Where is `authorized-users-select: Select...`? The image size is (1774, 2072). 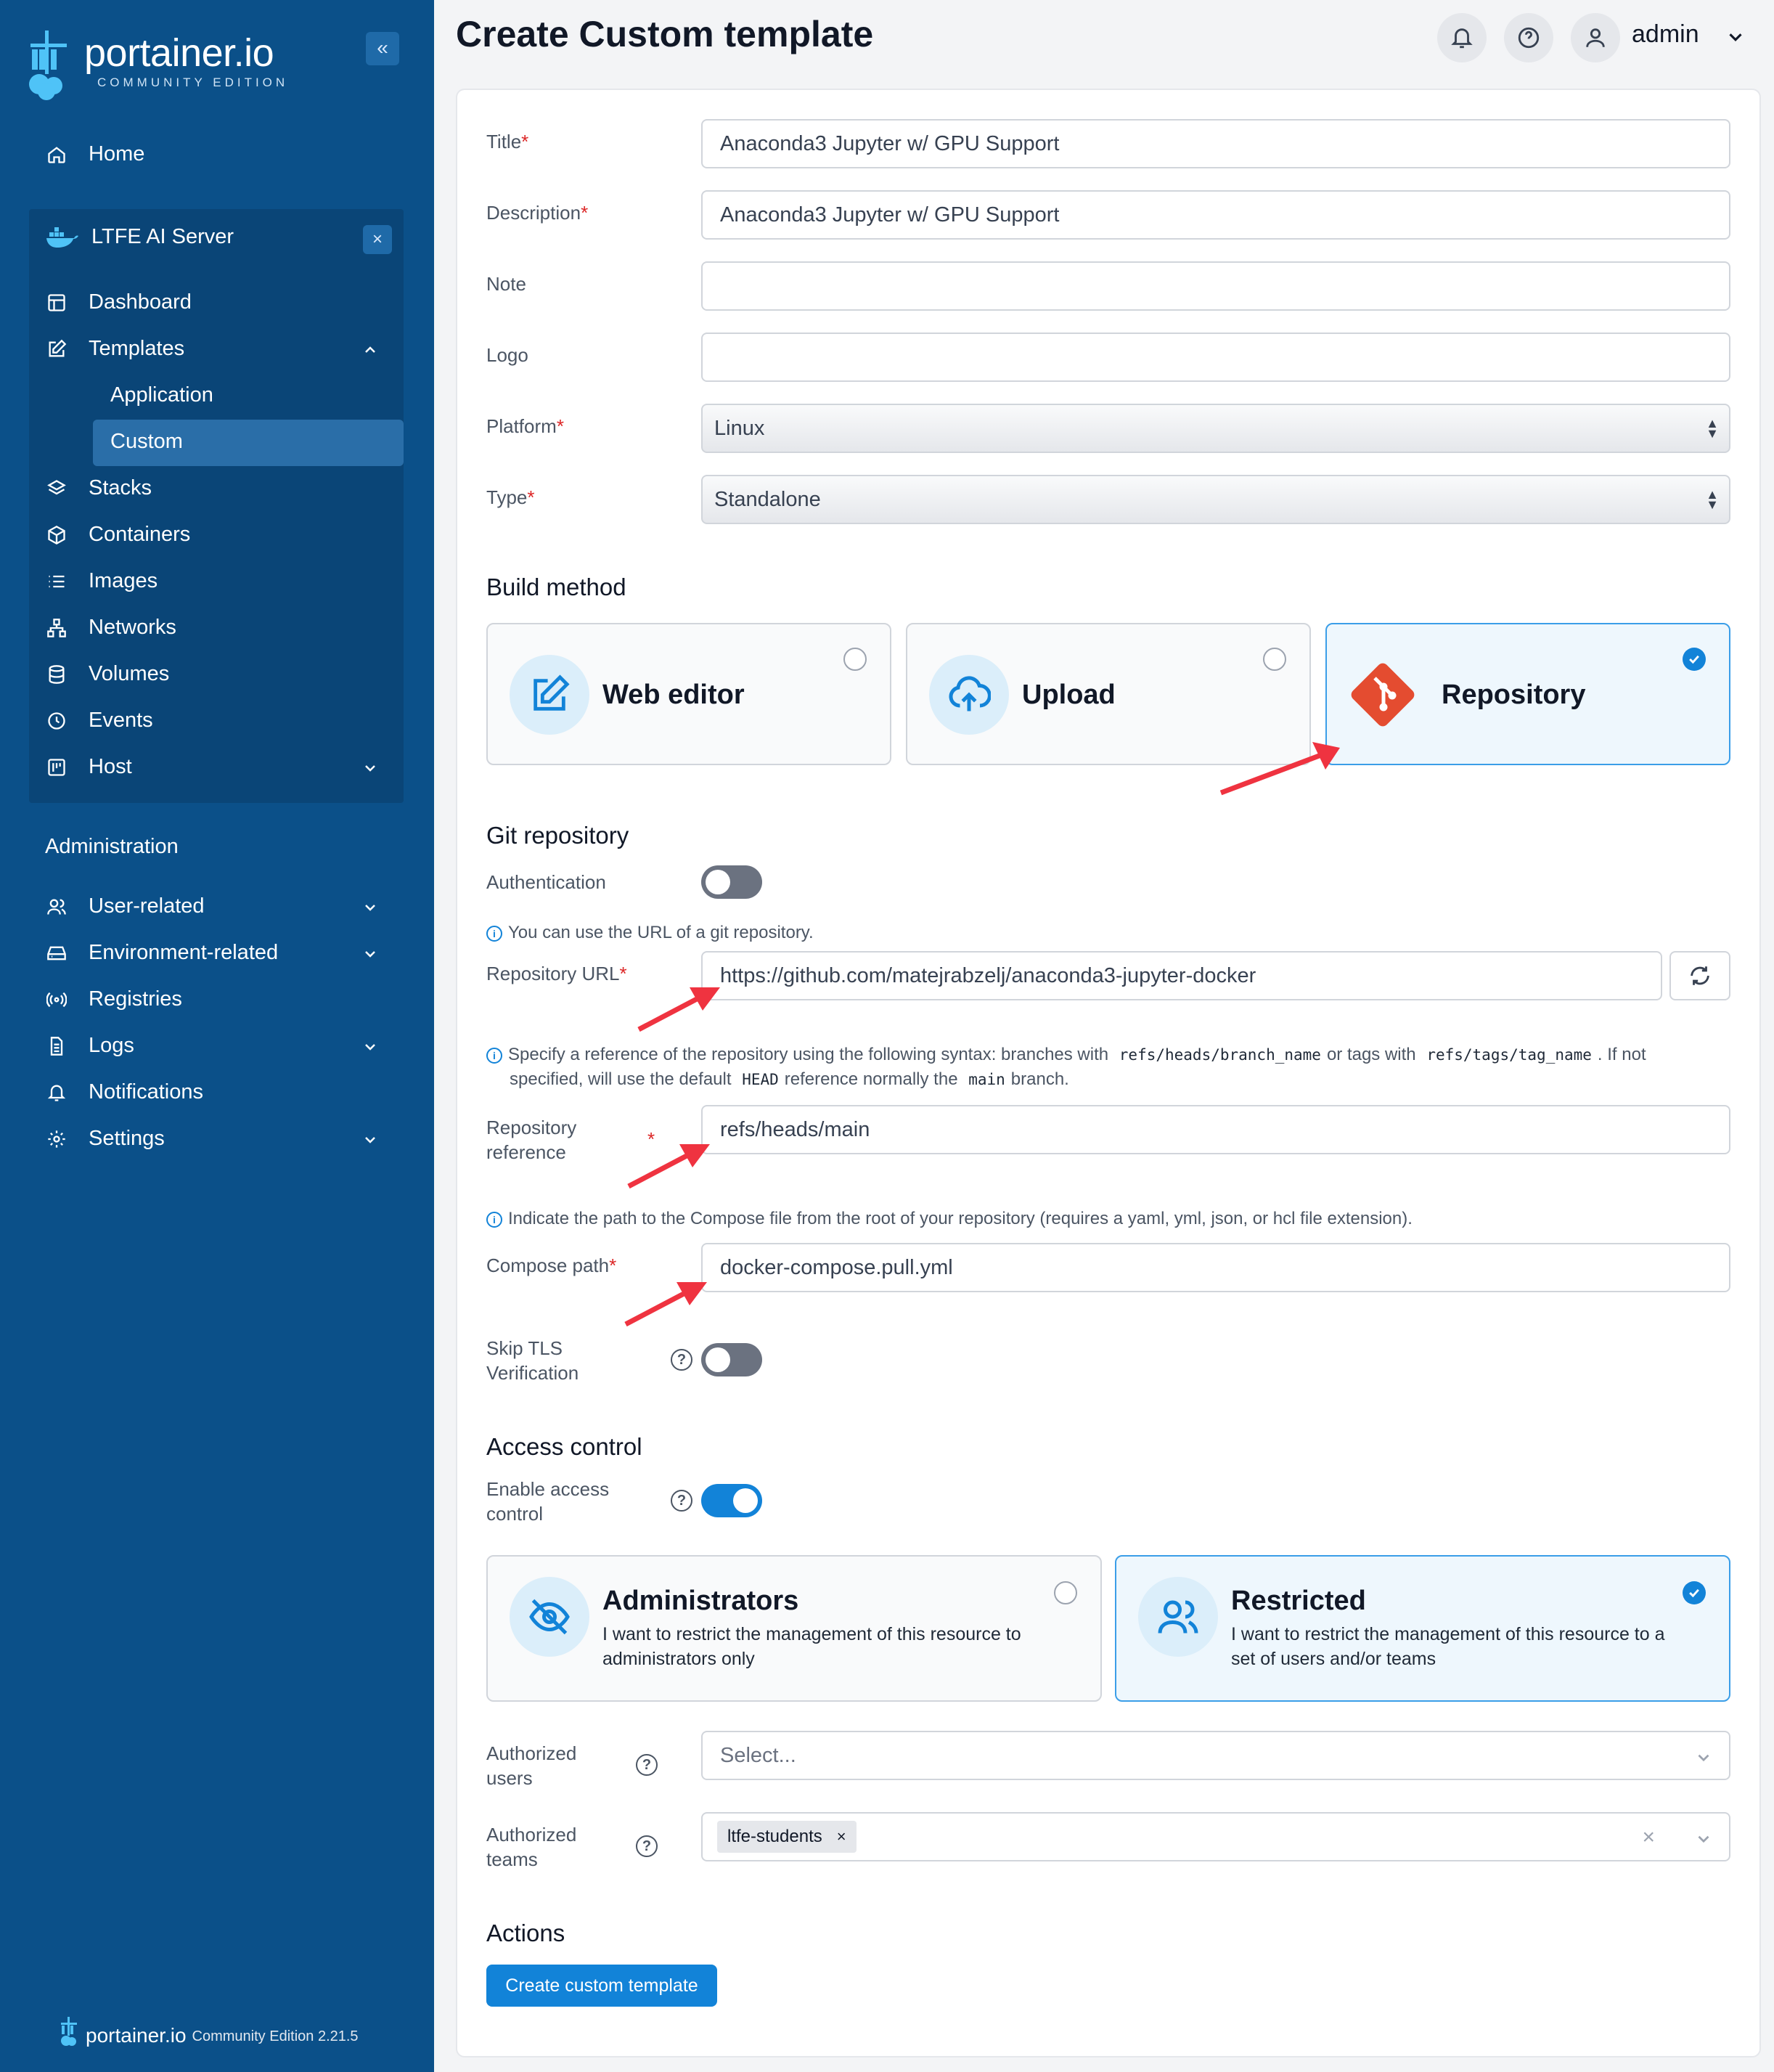 authorized-users-select: Select... is located at coordinates (1216, 1755).